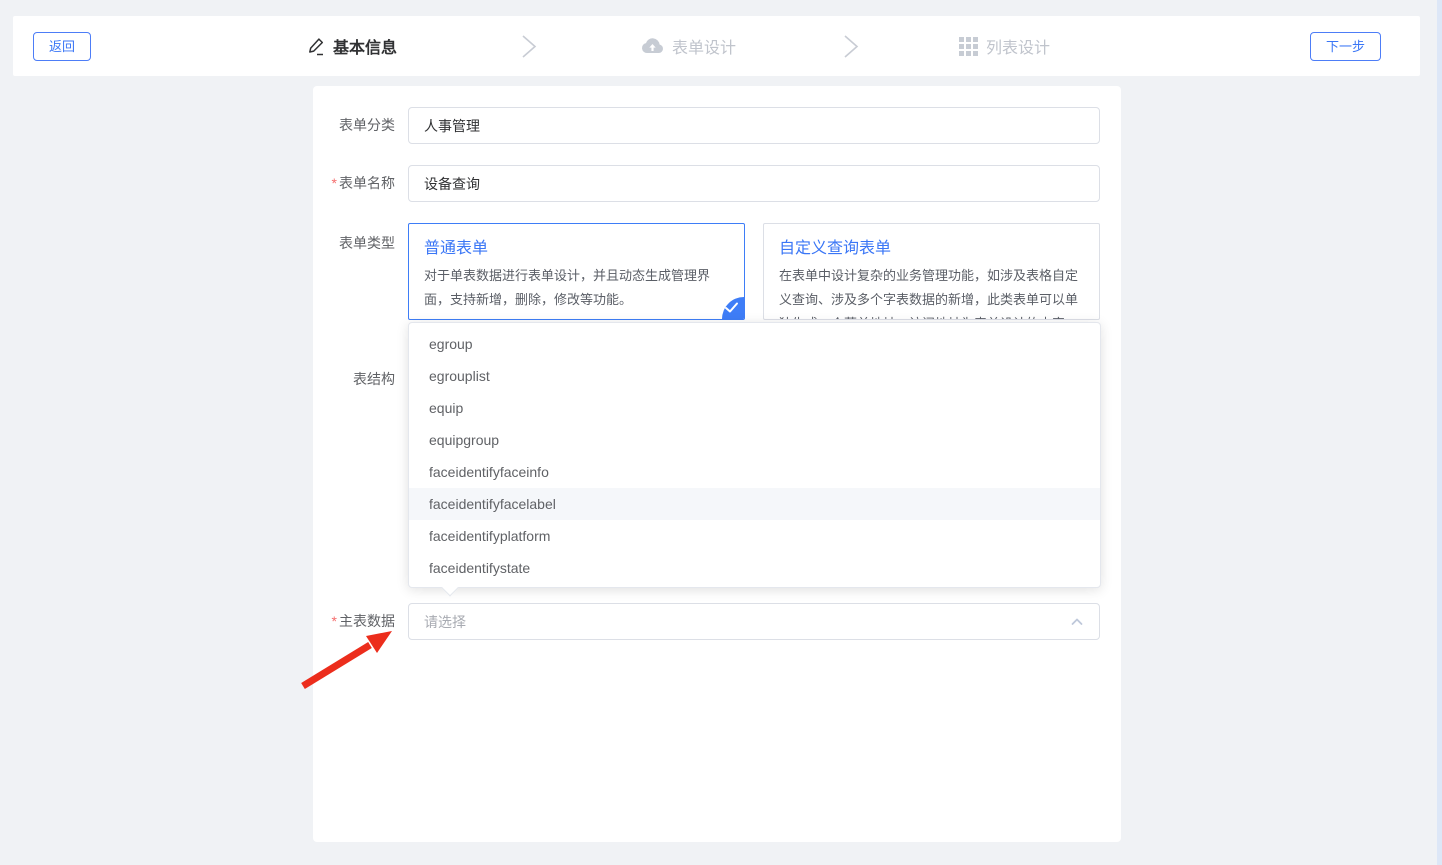 This screenshot has height=865, width=1442. I want to click on form-name-input, so click(754, 183).